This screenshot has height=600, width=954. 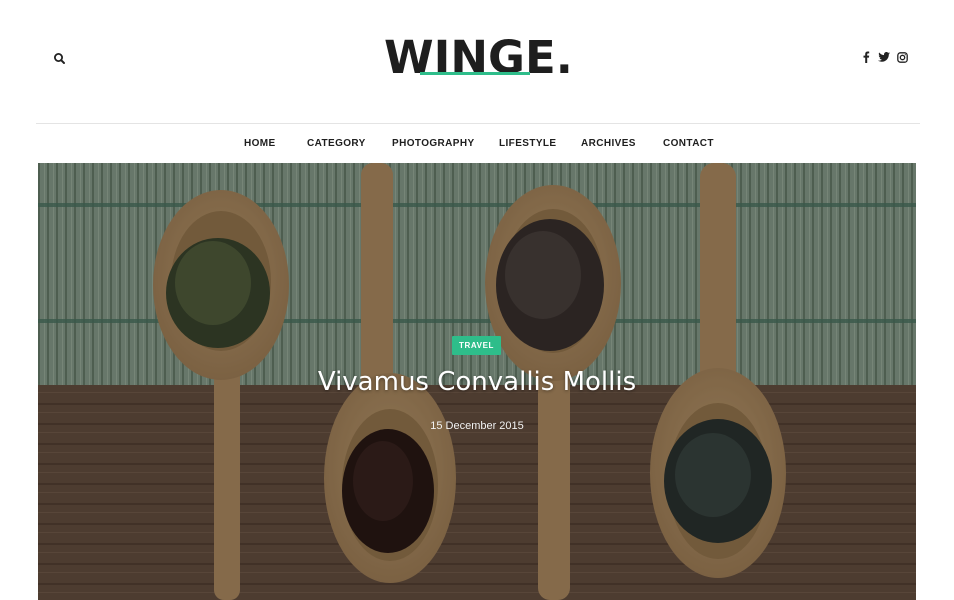 I want to click on logo-text: WINGE, so click(x=470, y=57).